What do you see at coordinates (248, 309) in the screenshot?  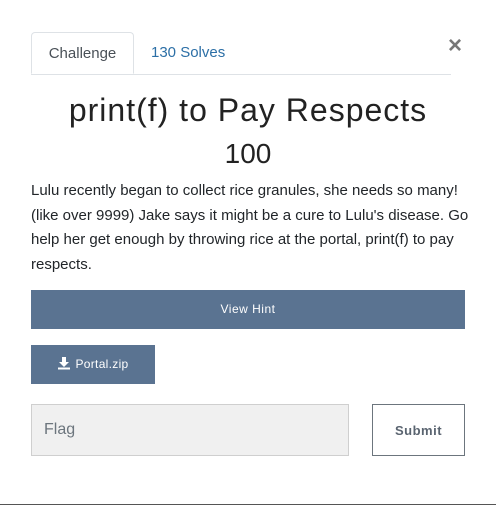 I see `view-hint-button: View Hint` at bounding box center [248, 309].